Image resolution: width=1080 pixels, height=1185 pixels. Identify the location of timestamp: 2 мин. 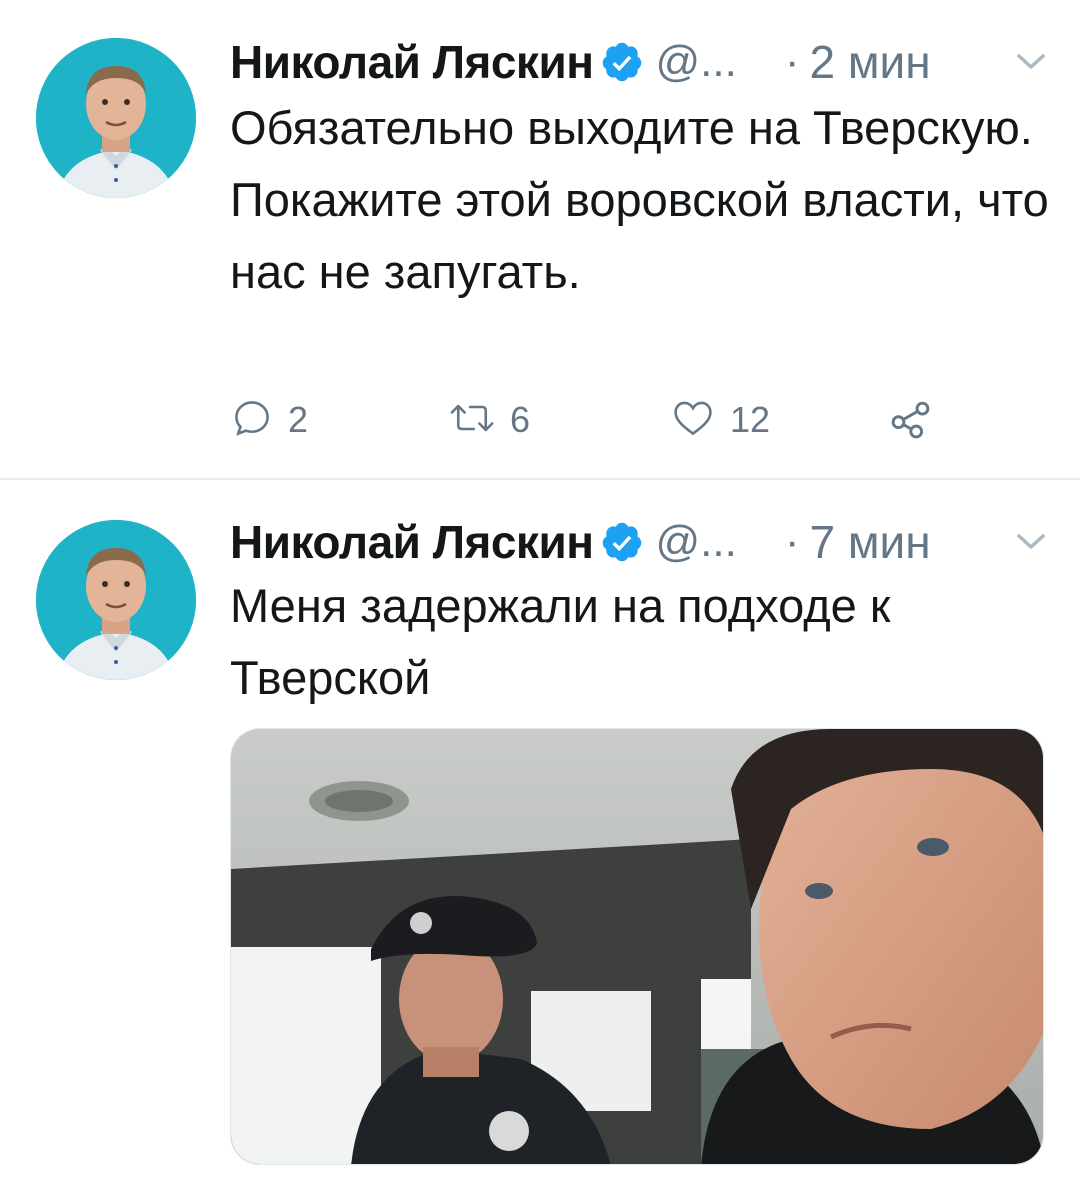
(870, 62).